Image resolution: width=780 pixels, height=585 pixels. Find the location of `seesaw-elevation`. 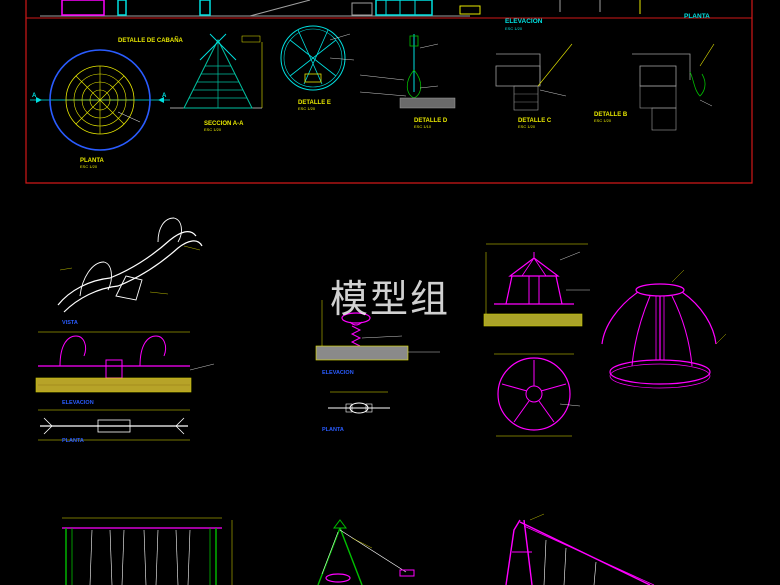

seesaw-elevation is located at coordinates (125, 362).